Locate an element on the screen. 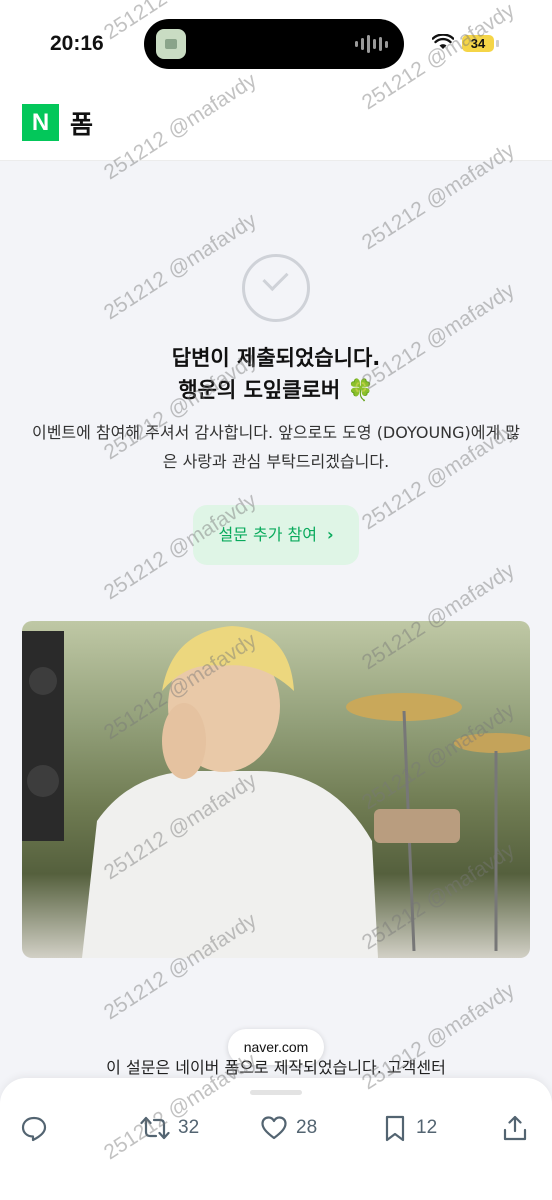 The image size is (552, 1200). battery-tip is located at coordinates (497, 43).